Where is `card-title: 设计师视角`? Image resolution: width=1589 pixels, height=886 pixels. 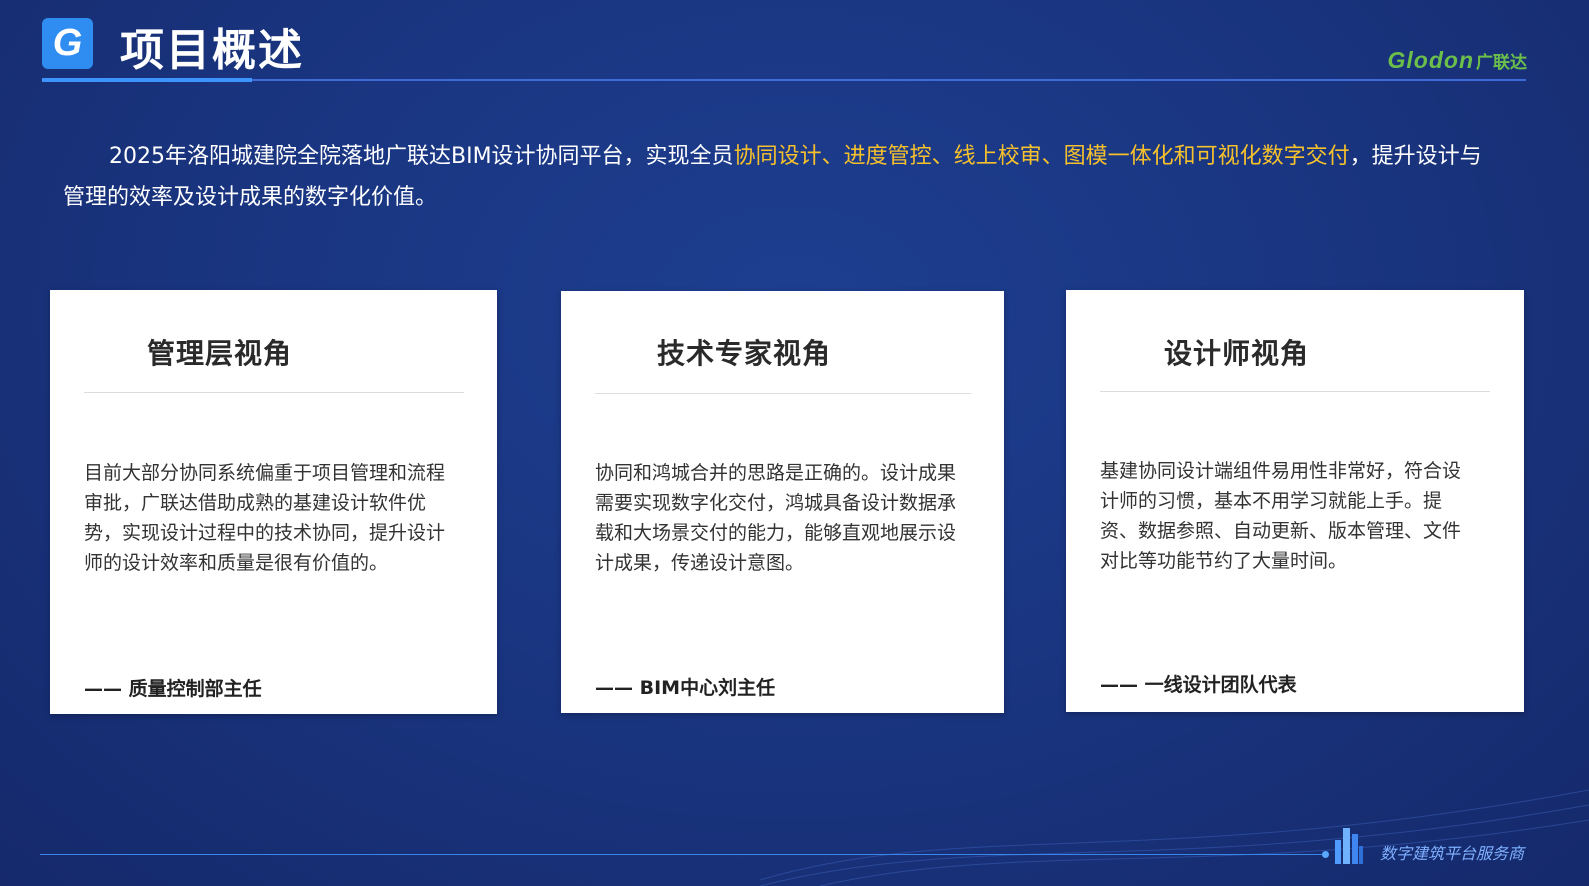
card-title: 设计师视角 is located at coordinates (1237, 353).